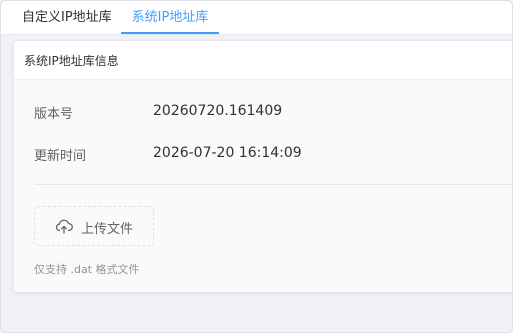 This screenshot has height=333, width=513. Describe the element at coordinates (54, 114) in the screenshot. I see `version-label: 版本号` at that location.